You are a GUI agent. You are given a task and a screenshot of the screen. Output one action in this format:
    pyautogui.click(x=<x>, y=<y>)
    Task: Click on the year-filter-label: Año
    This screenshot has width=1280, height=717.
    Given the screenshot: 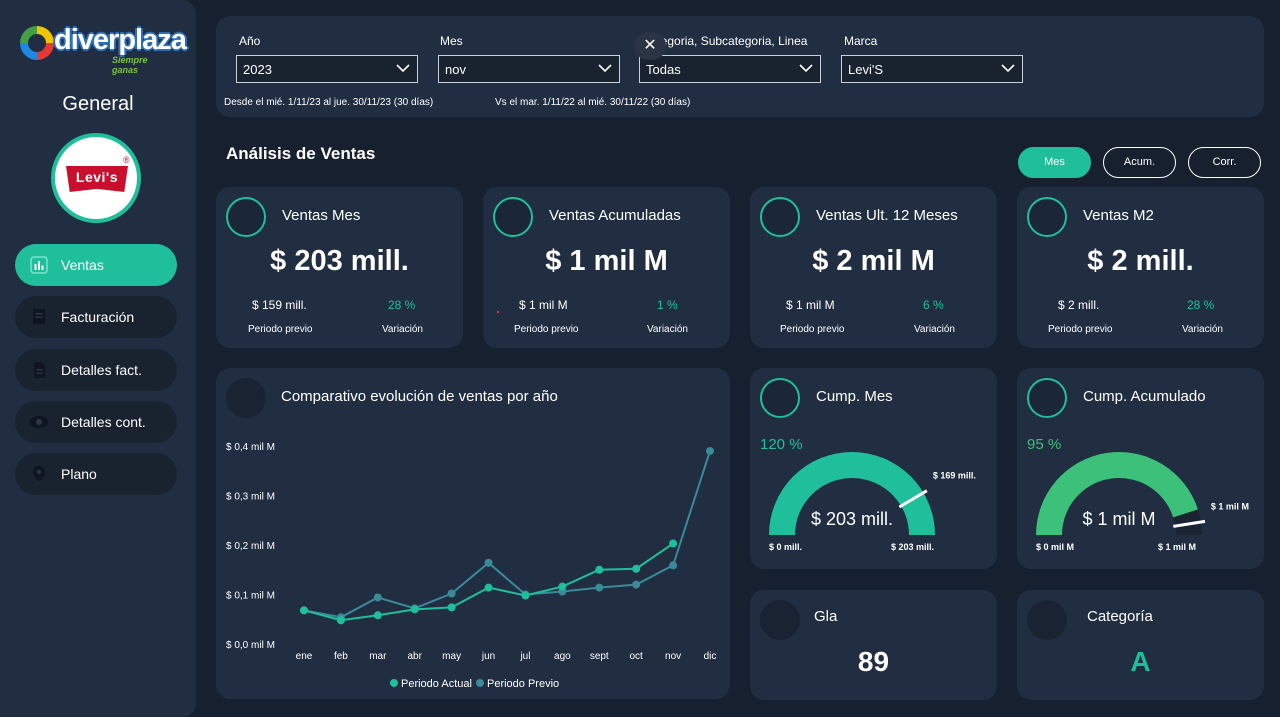 What is the action you would take?
    pyautogui.click(x=250, y=41)
    